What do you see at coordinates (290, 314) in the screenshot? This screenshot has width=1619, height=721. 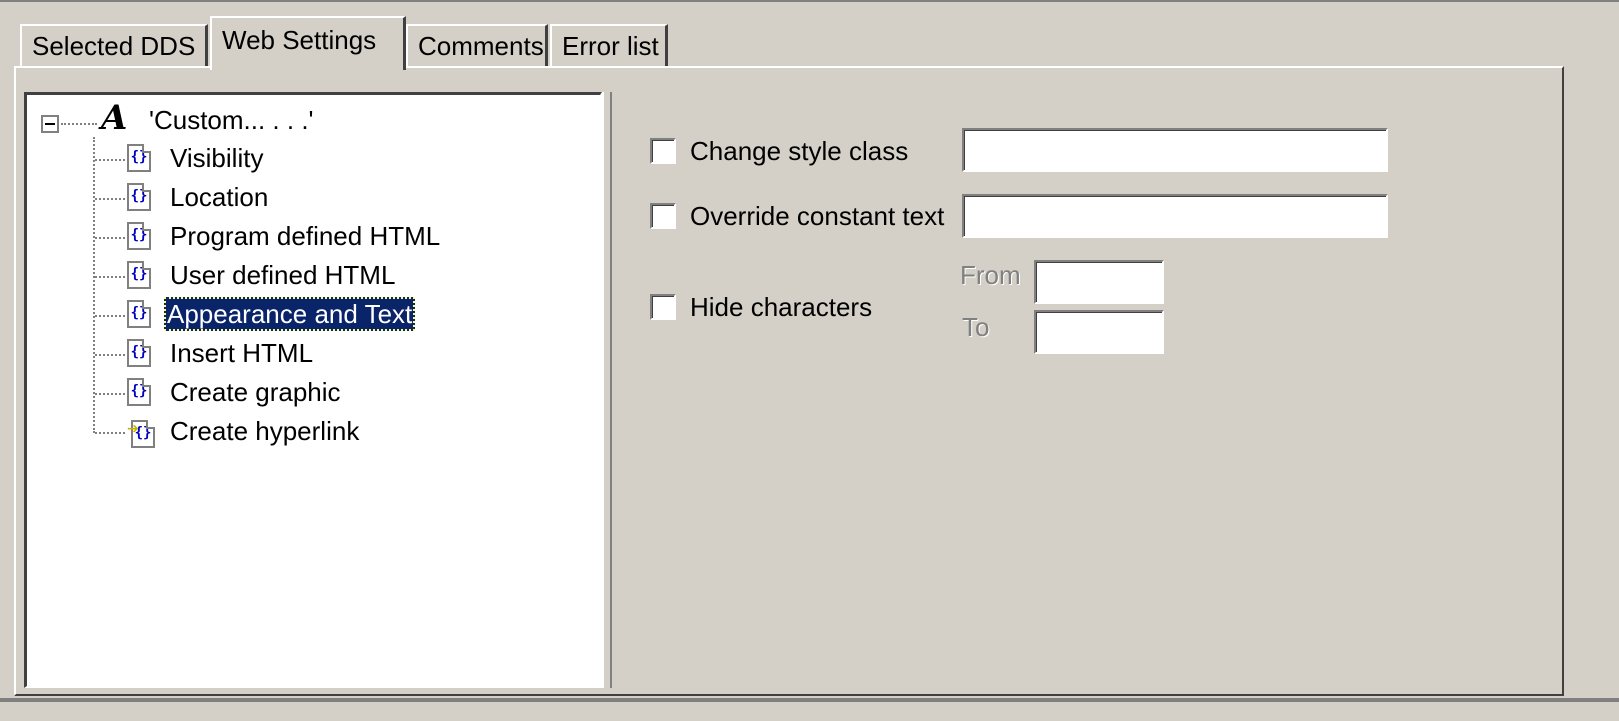 I see `tree-item-label: Appearance and Text` at bounding box center [290, 314].